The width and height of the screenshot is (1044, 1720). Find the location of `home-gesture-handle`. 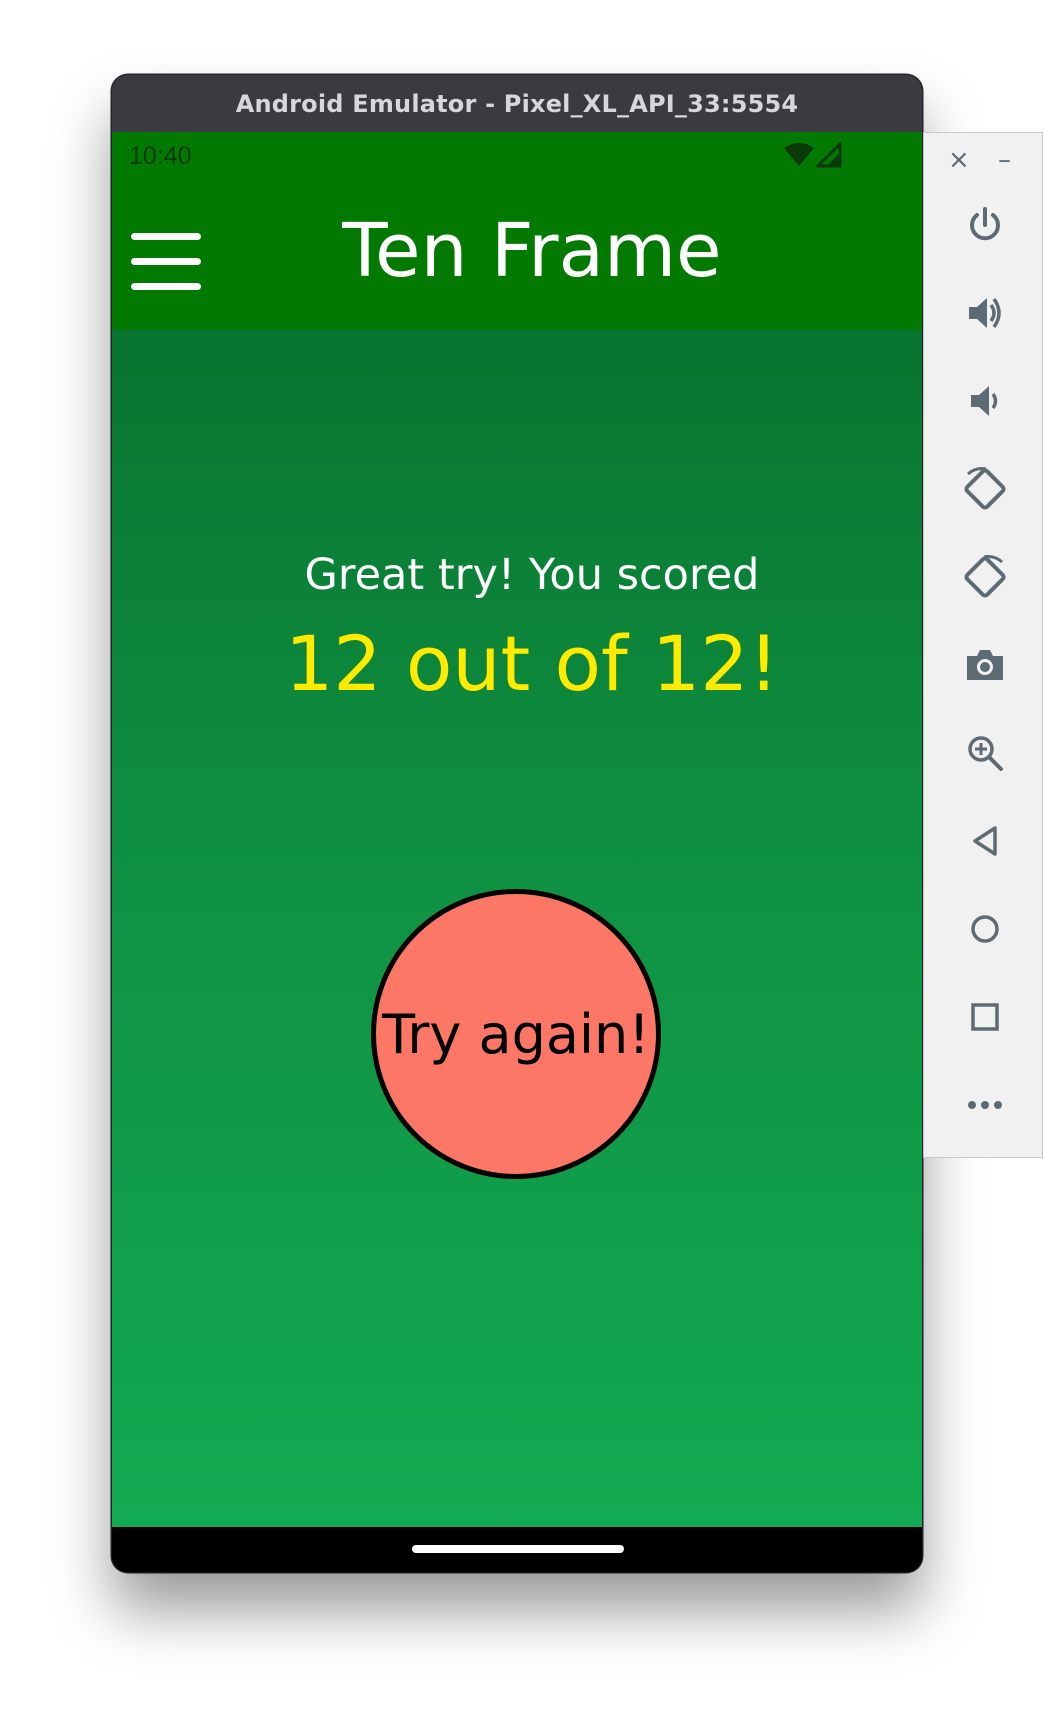

home-gesture-handle is located at coordinates (518, 1549).